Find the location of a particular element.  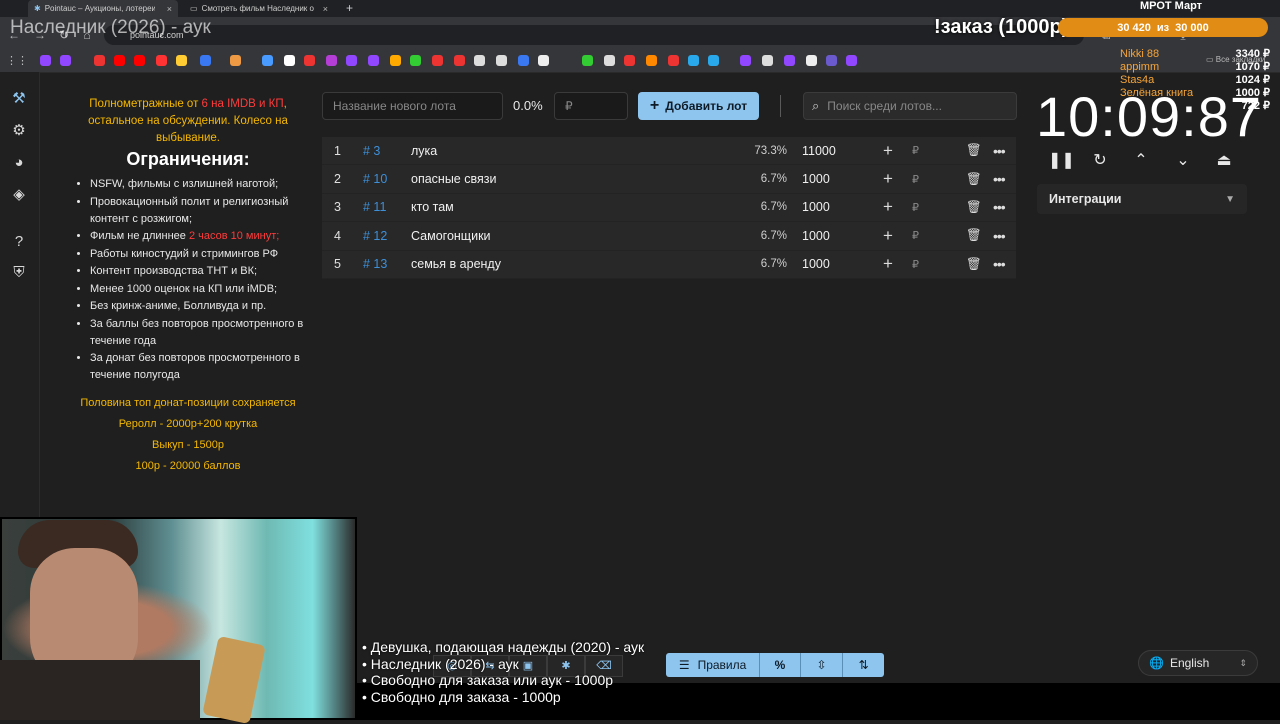

lot-name: лука is located at coordinates (424, 151).